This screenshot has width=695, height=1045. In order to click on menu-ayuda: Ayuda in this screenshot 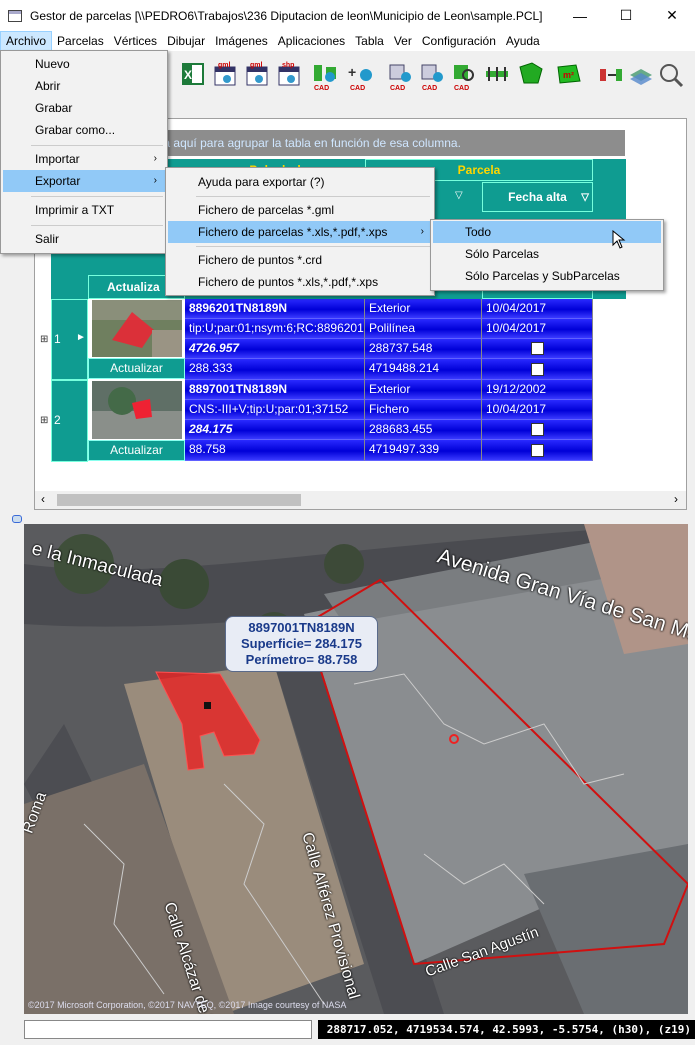, I will do `click(523, 41)`.